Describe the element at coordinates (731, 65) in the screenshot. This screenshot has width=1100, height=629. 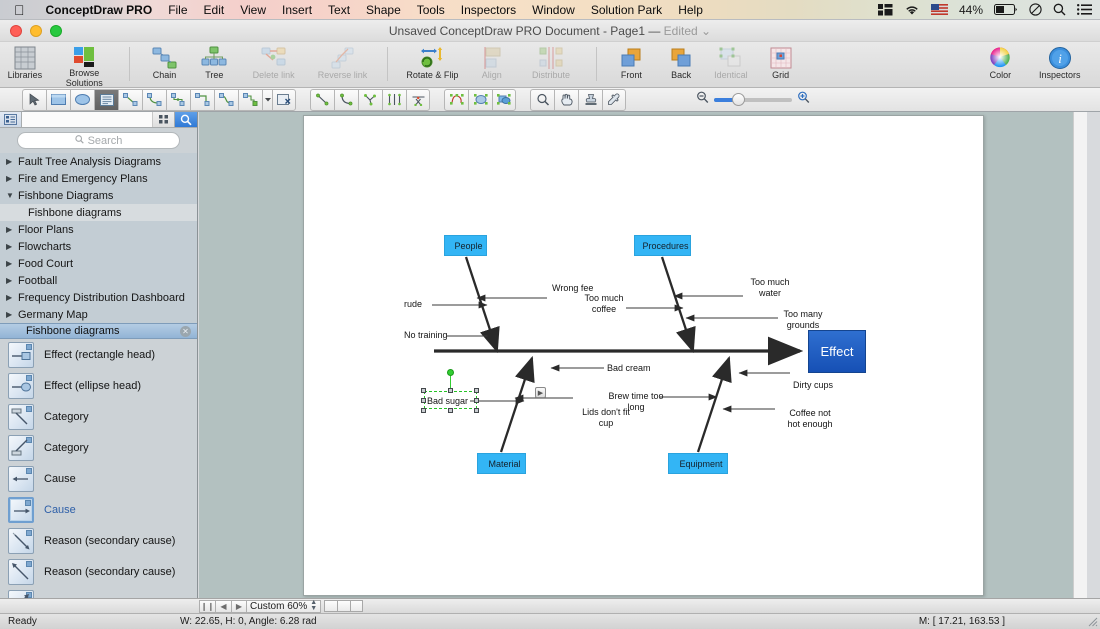
I see `toolbar-identical-button: Identical` at that location.